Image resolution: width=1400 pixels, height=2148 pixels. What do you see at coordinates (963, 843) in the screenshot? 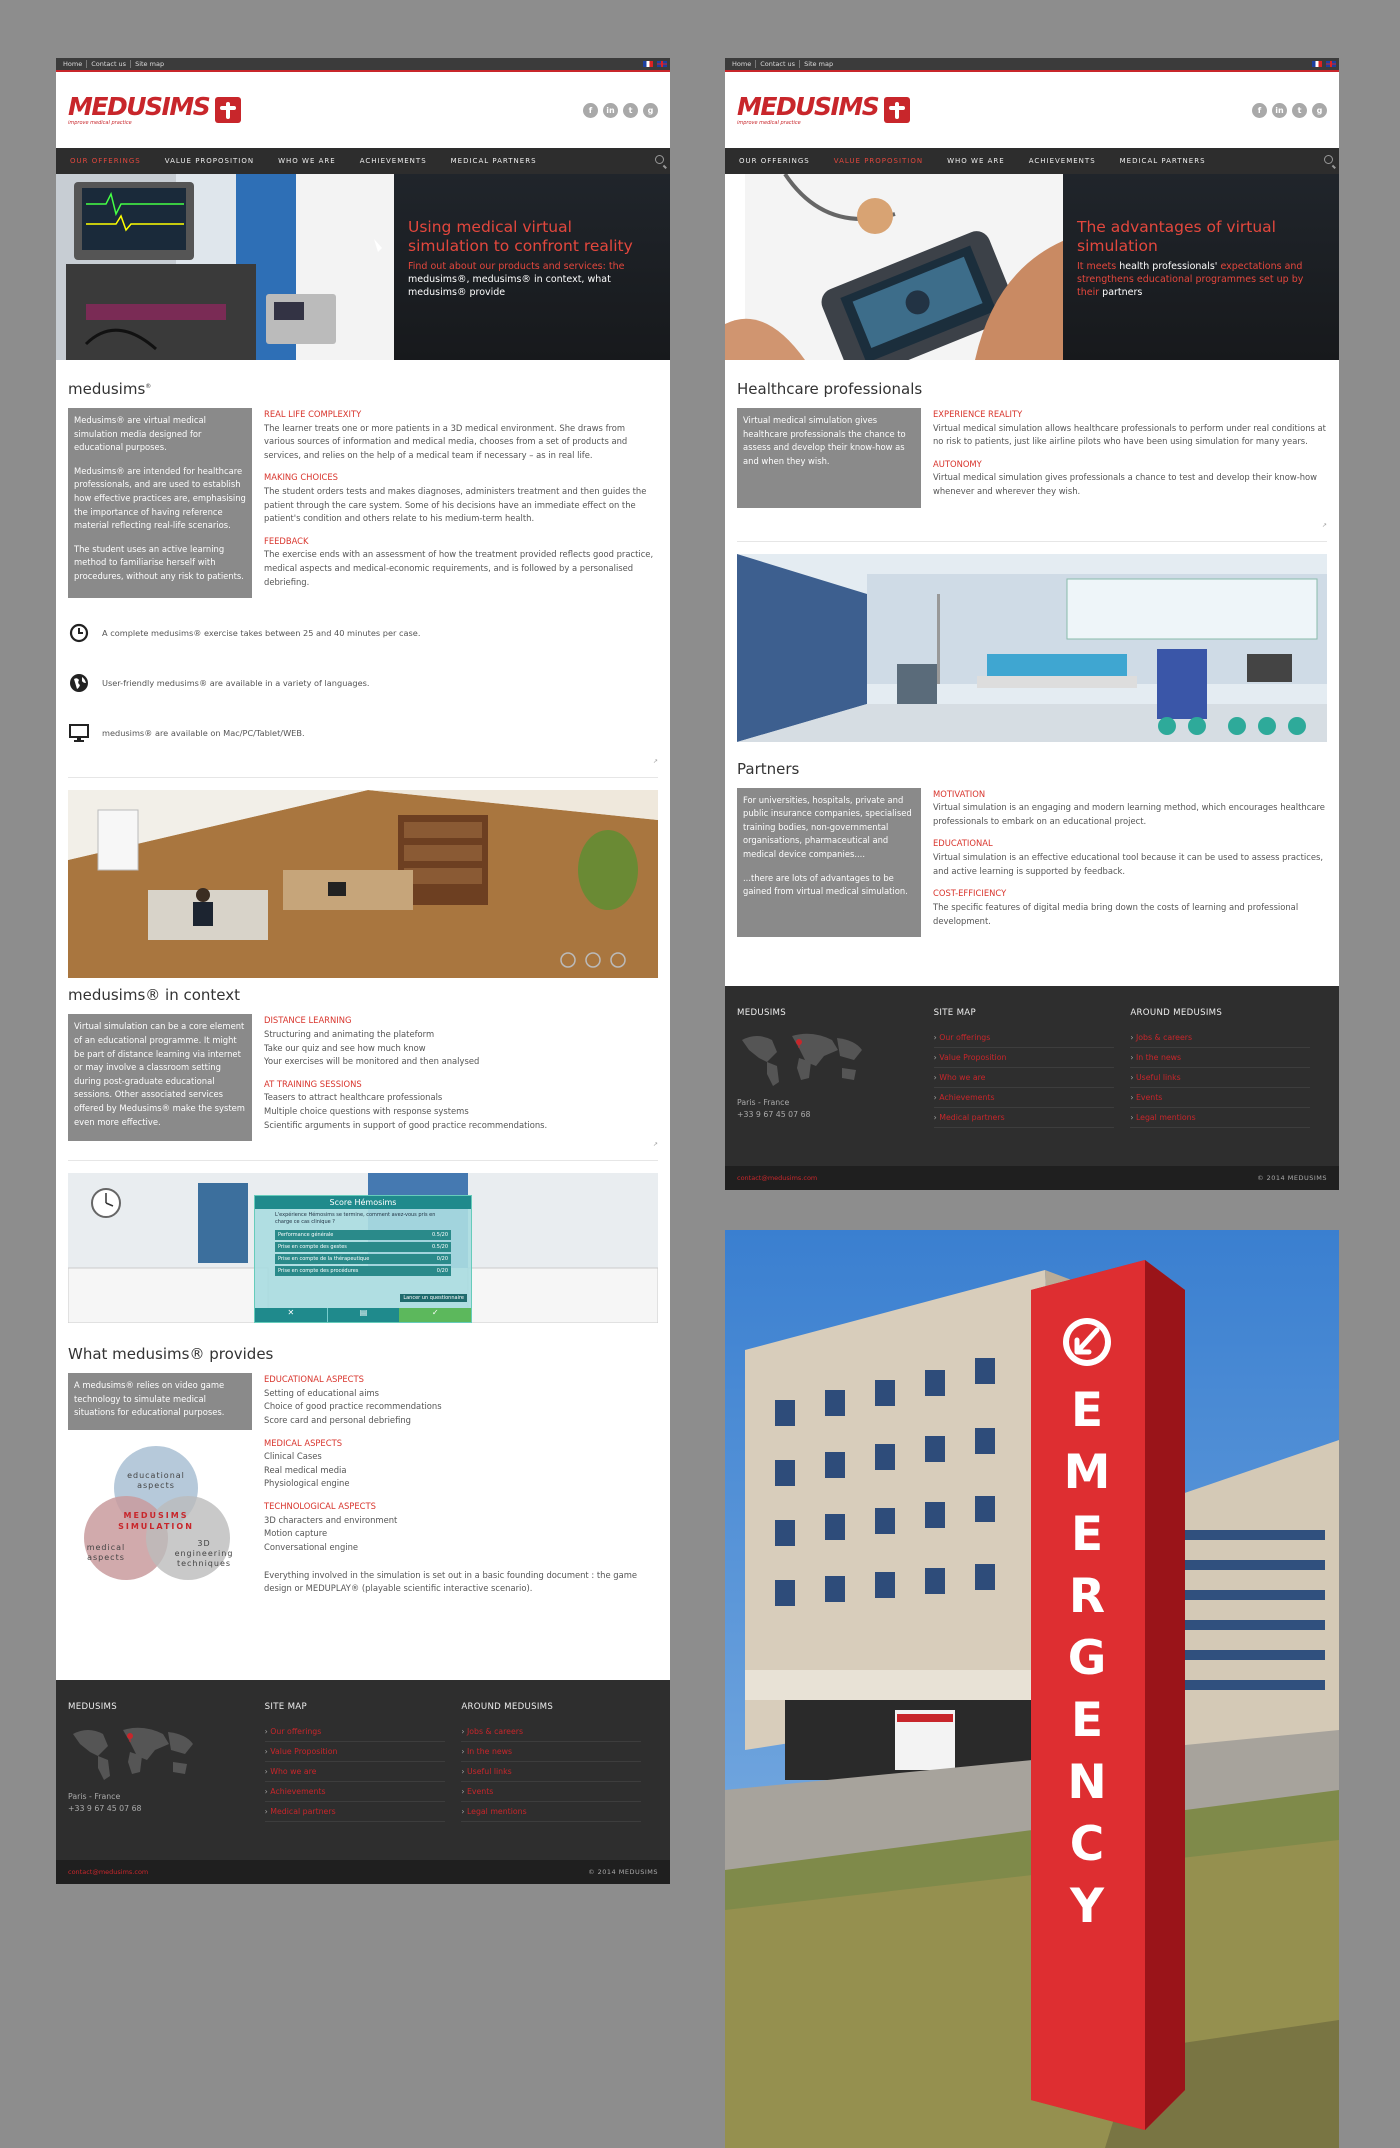
I see `partners-title: EDUCATIONAL` at bounding box center [963, 843].